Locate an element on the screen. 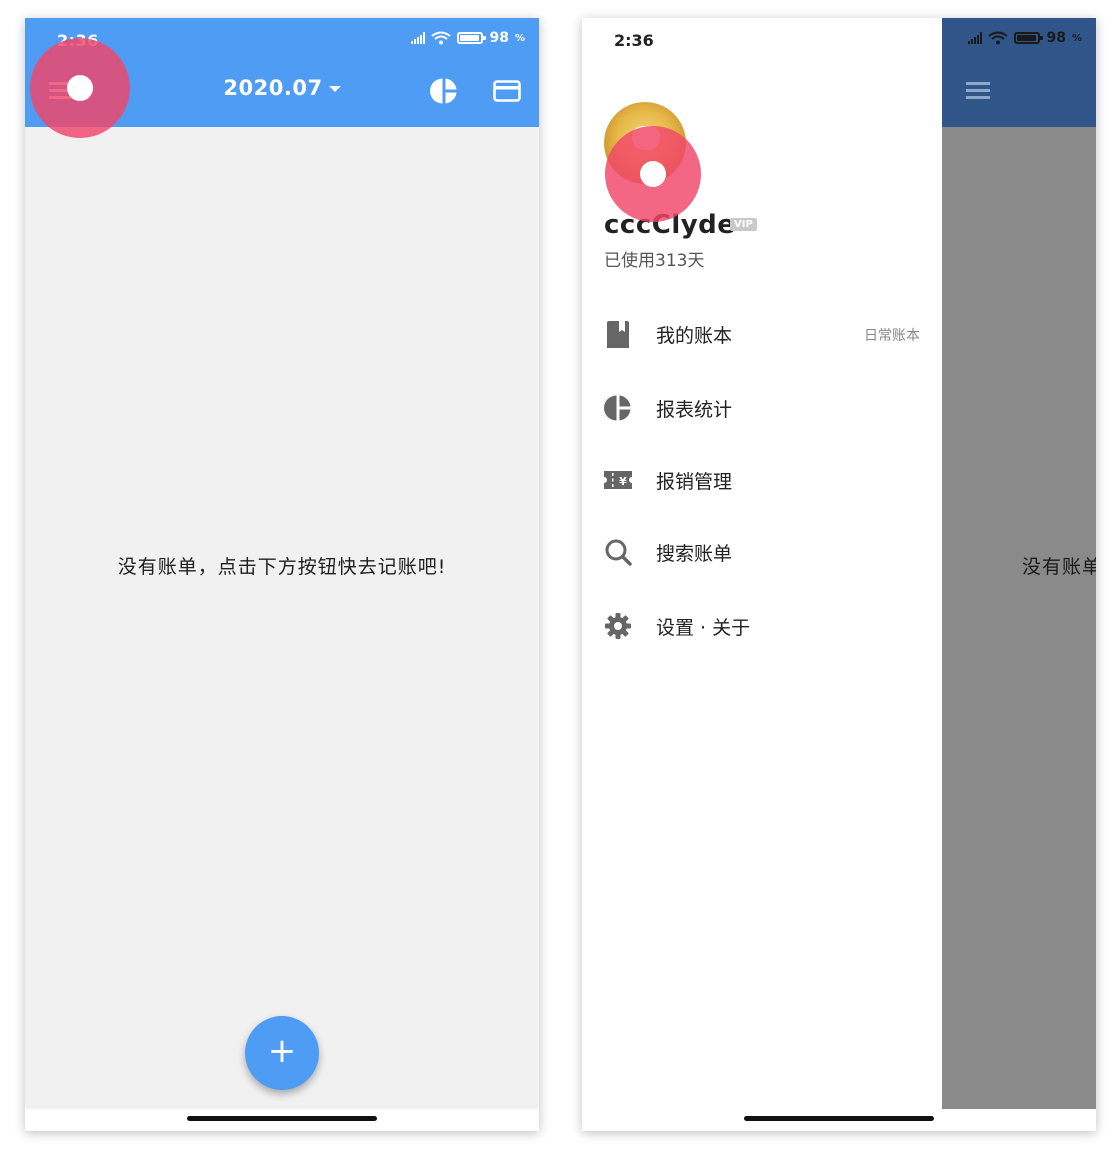  drawer-item-reimbursement: ¥ 报销管理 is located at coordinates (762, 480).